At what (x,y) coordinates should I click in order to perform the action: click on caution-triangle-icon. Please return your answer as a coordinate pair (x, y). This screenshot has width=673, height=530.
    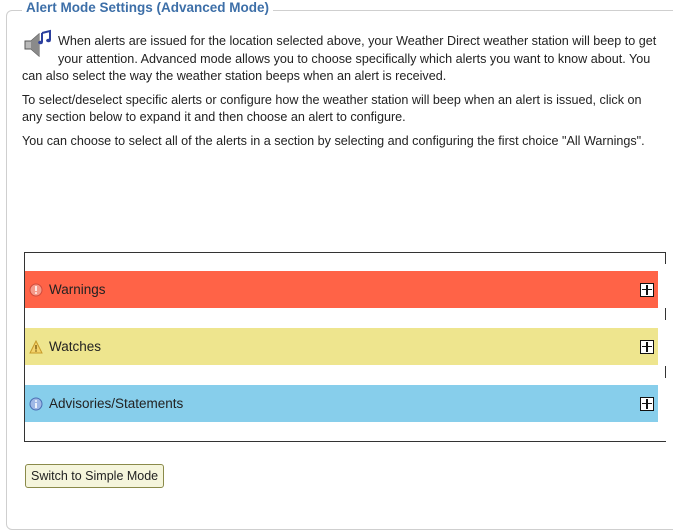
    Looking at the image, I should click on (36, 346).